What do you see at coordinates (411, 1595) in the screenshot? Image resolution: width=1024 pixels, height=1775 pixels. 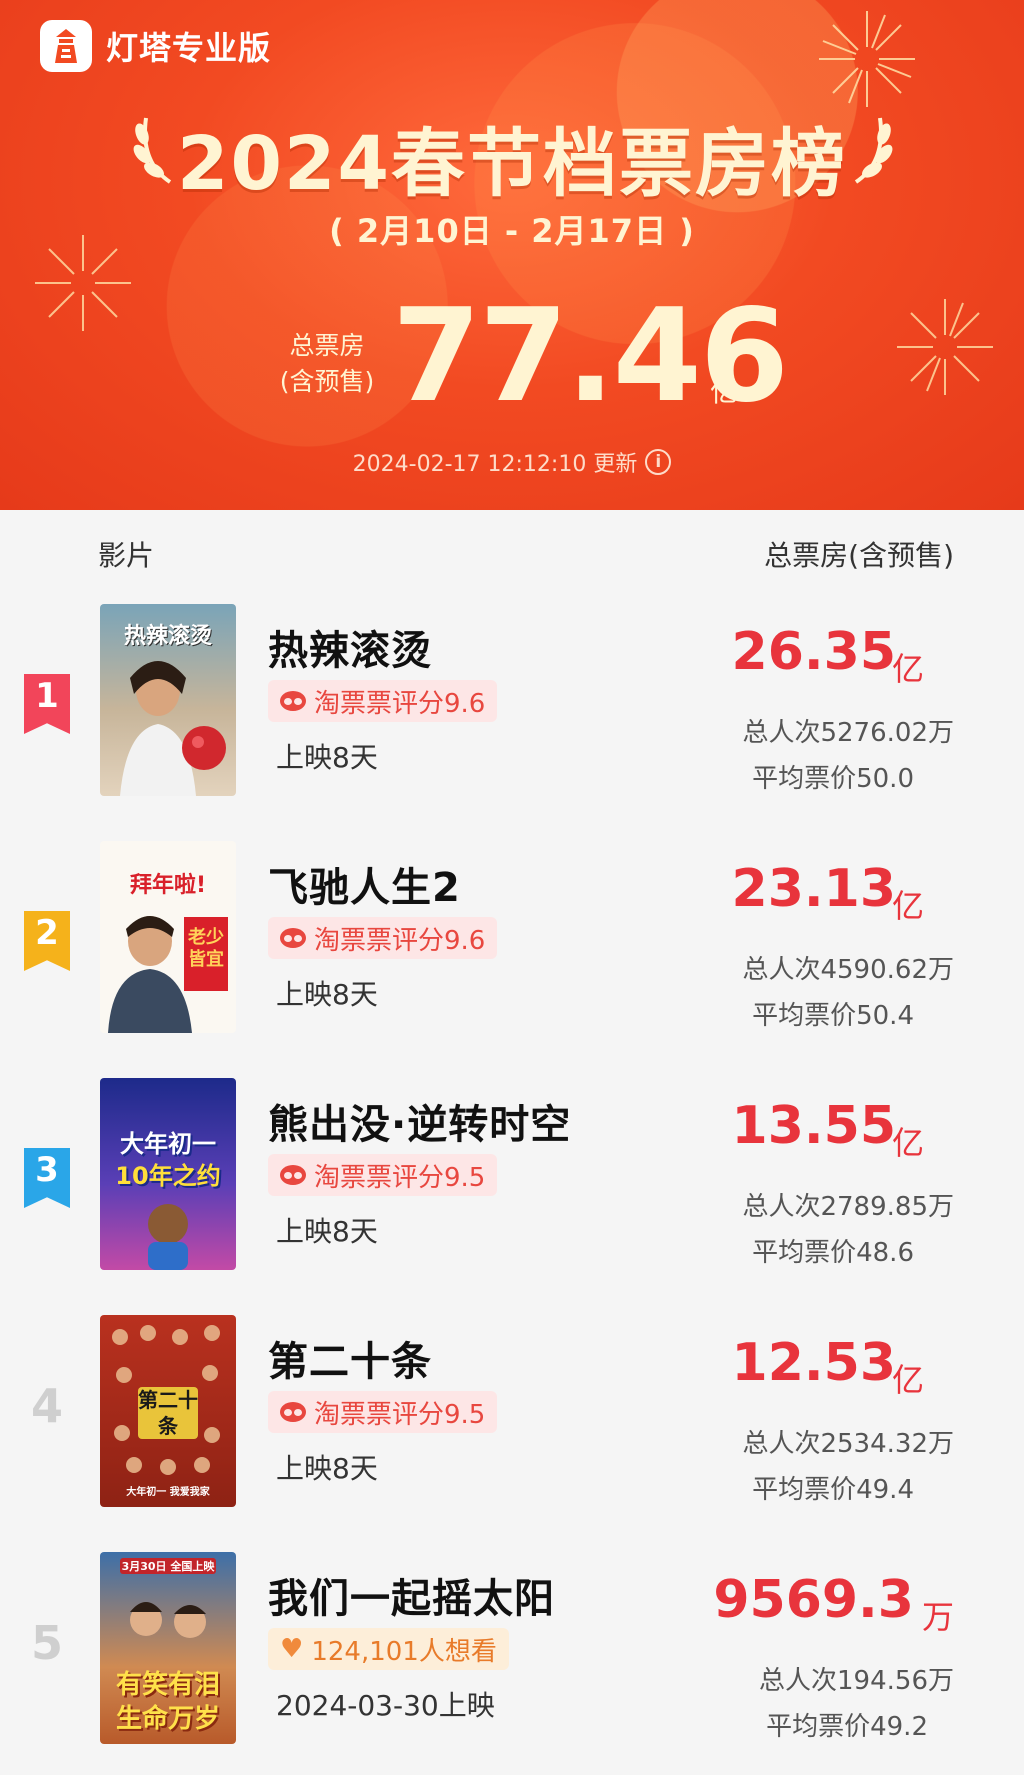 I see `film-title: 我们一起摇太阳` at bounding box center [411, 1595].